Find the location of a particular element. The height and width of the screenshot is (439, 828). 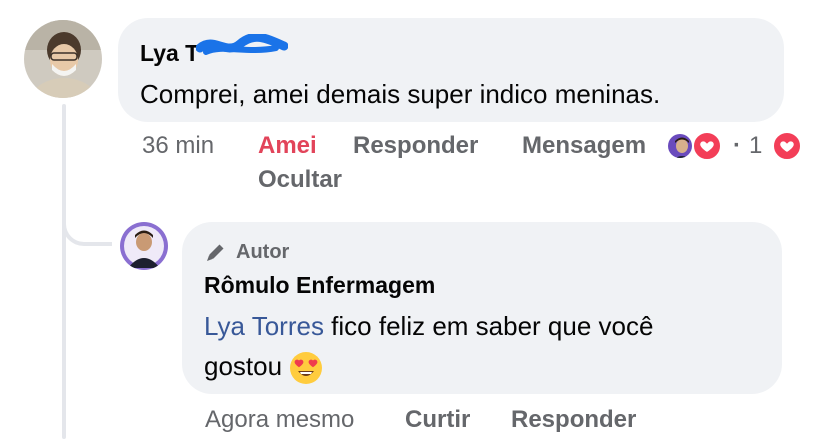

comment-author-name: Lya T is located at coordinates (169, 53).